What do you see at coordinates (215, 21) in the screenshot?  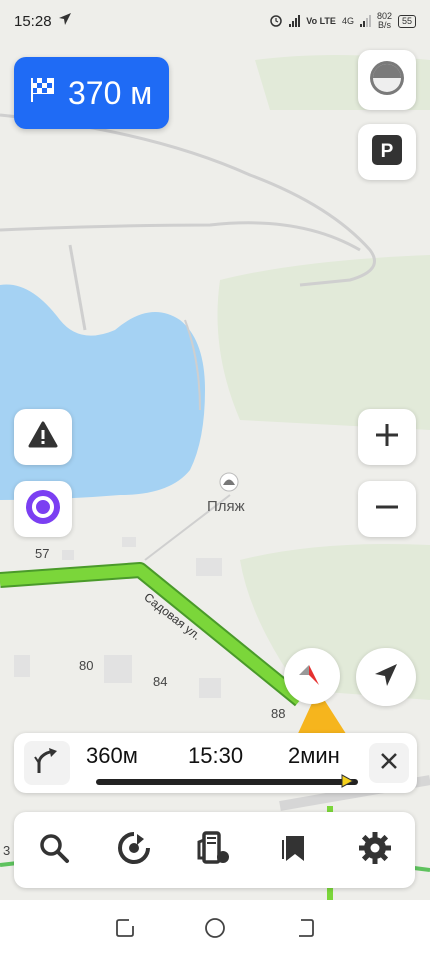 I see `status-bar: 15:28 Vo LTE 4G 802 B/s 55` at bounding box center [215, 21].